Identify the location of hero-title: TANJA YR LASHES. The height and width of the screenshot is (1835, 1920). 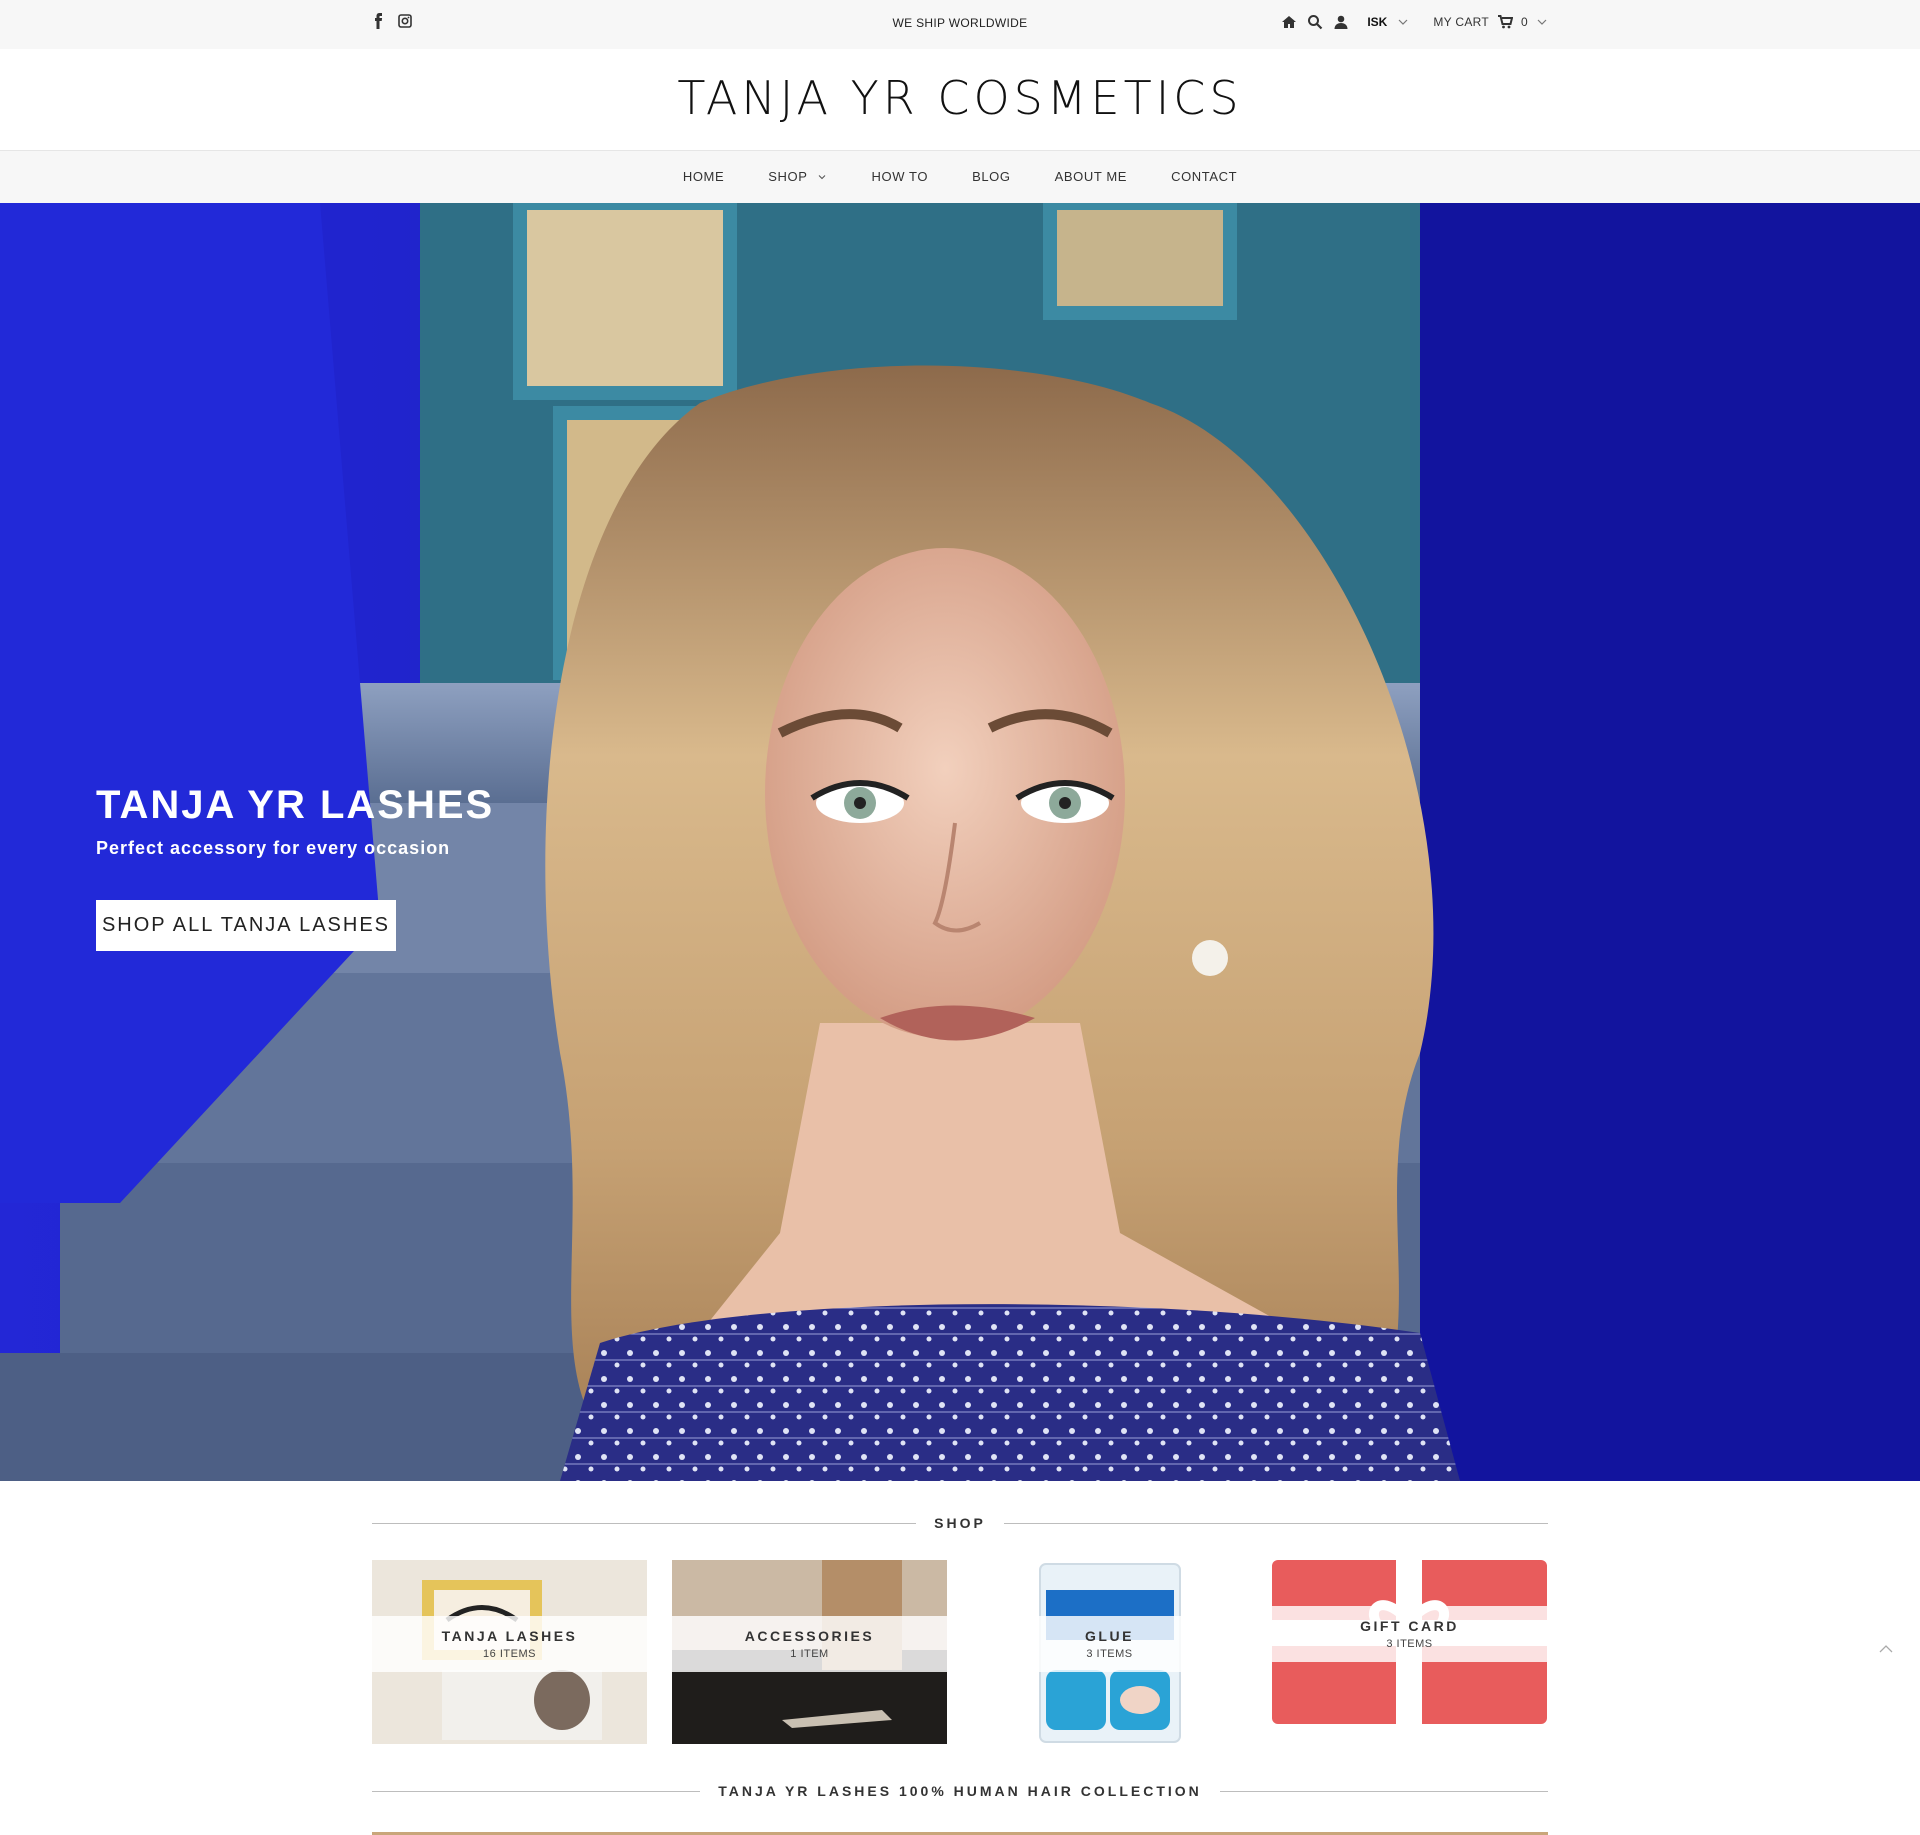
(295, 805).